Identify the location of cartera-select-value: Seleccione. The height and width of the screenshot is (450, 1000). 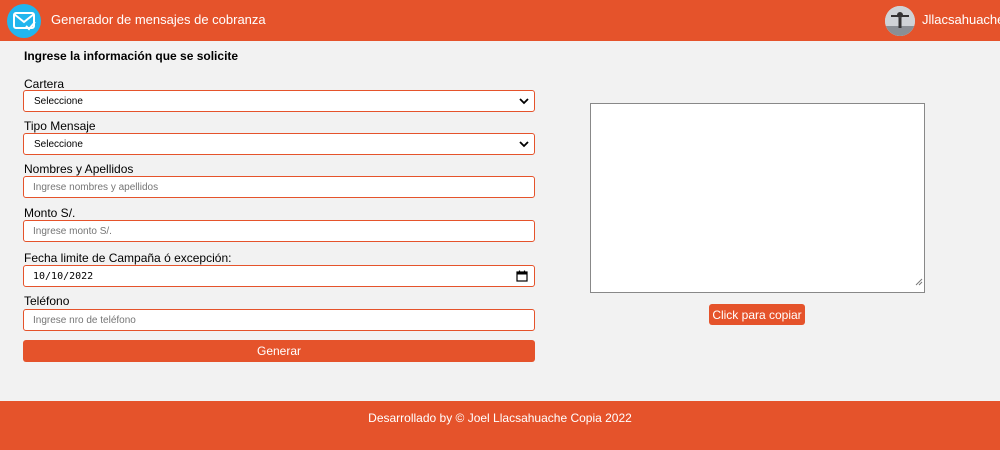
(58, 101).